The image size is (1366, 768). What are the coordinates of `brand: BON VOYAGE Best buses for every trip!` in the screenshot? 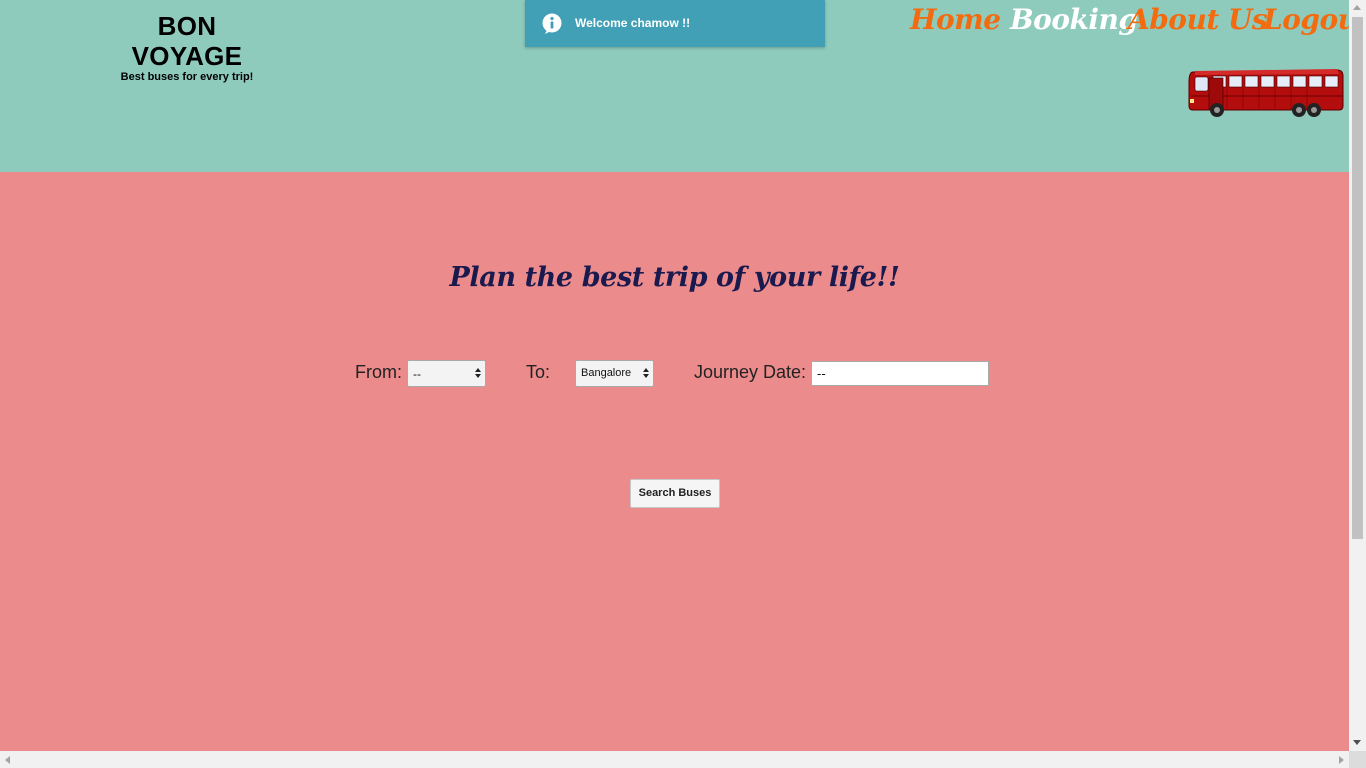 It's located at (187, 47).